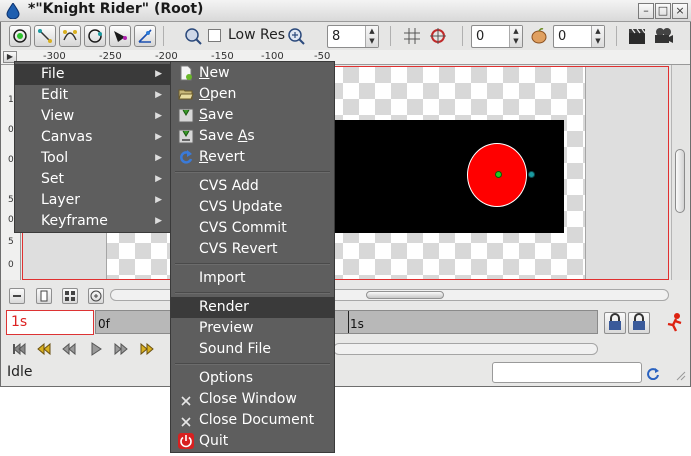 The image size is (691, 456). What do you see at coordinates (664, 36) in the screenshot?
I see `preview-camera-icon` at bounding box center [664, 36].